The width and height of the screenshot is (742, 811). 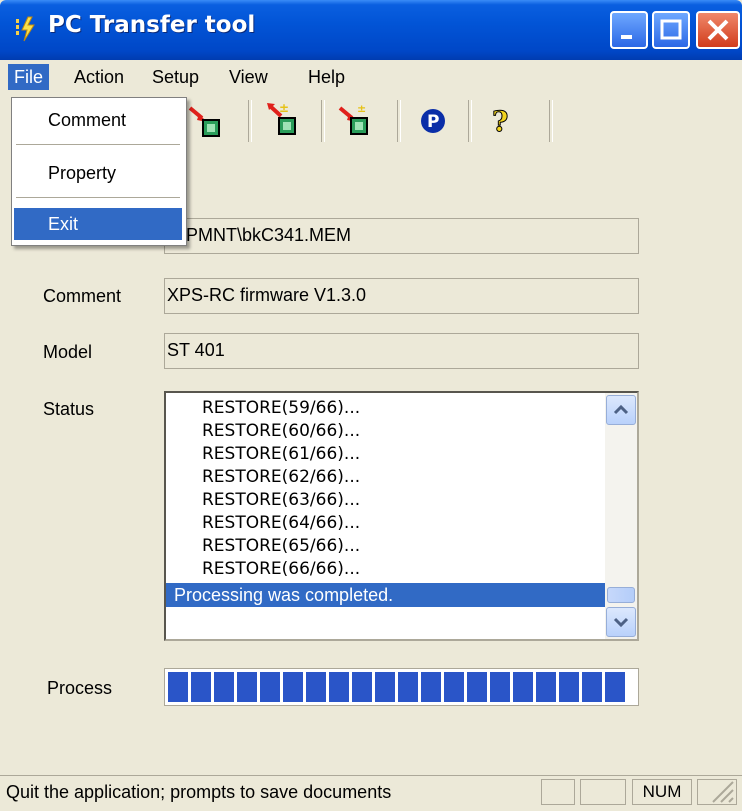 What do you see at coordinates (248, 77) in the screenshot?
I see `menu-view: View` at bounding box center [248, 77].